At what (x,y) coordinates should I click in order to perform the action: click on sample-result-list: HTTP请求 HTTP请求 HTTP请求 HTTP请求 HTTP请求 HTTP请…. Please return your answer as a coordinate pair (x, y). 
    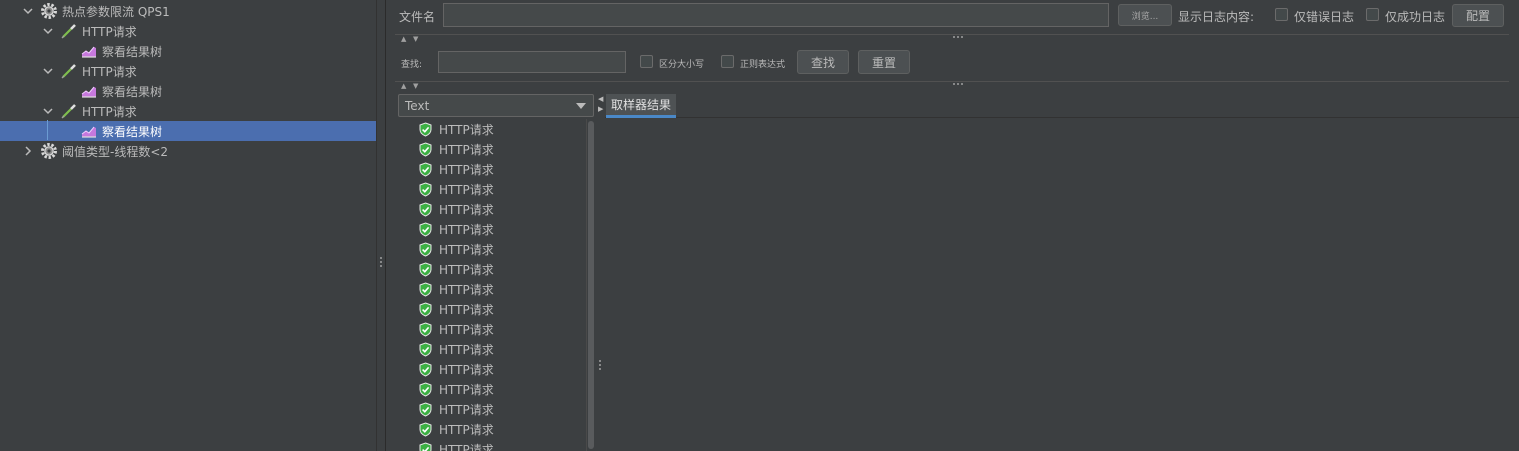
    Looking at the image, I should click on (496, 285).